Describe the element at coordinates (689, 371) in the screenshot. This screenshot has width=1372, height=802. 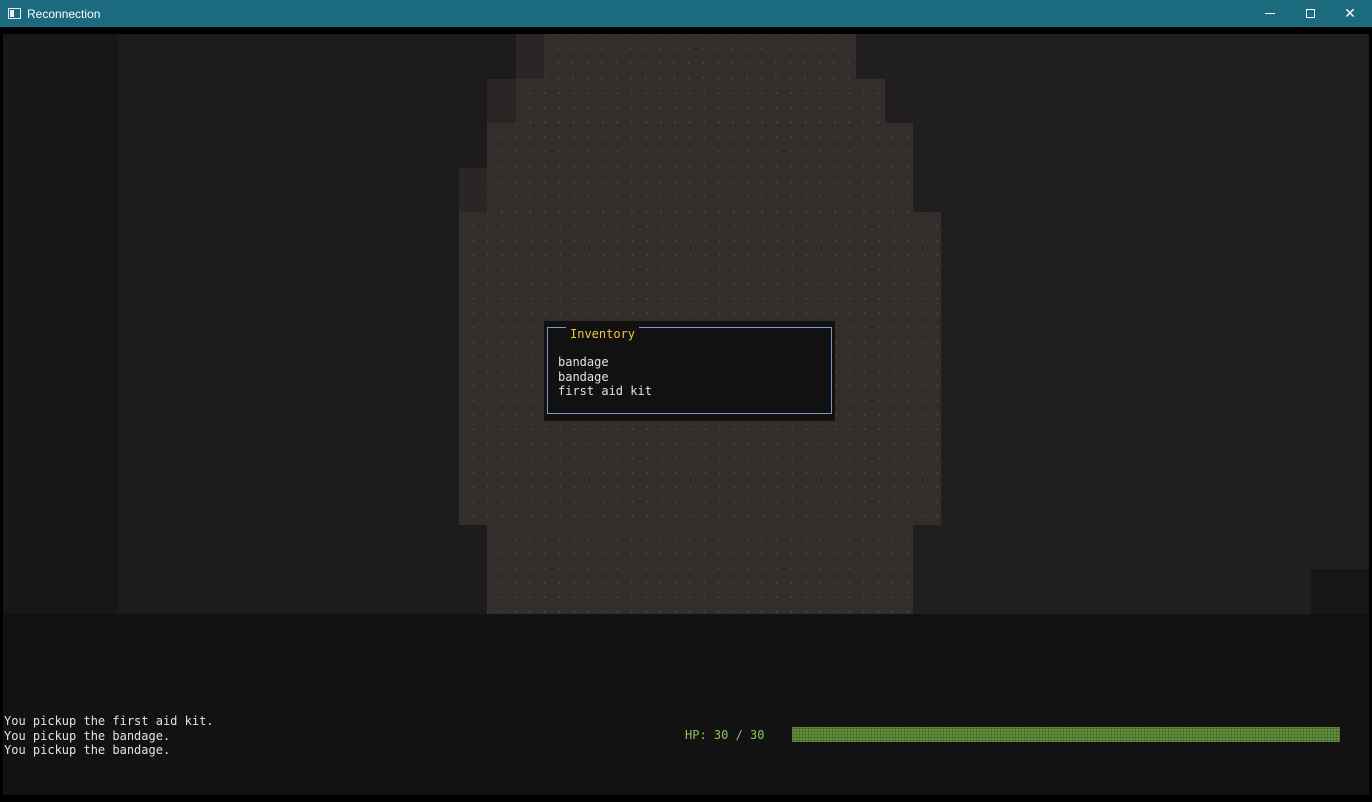
I see `inventory-panel: Inventory bandage bandage first aid kit` at that location.